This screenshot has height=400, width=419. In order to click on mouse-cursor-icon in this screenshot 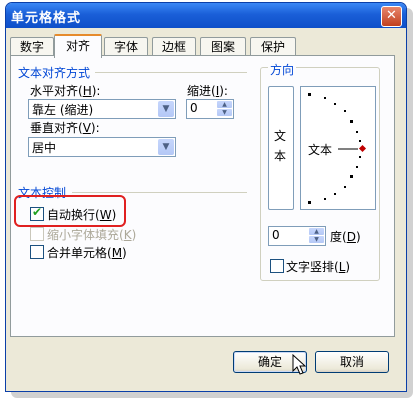, I will do `click(299, 364)`.